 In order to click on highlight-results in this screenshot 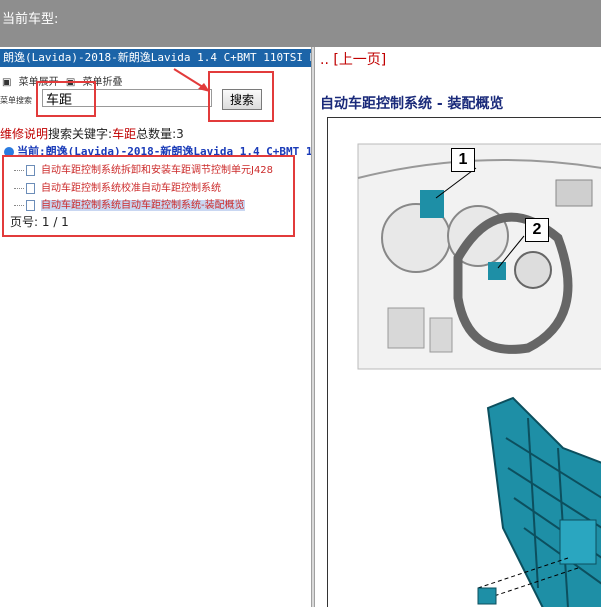, I will do `click(148, 196)`.